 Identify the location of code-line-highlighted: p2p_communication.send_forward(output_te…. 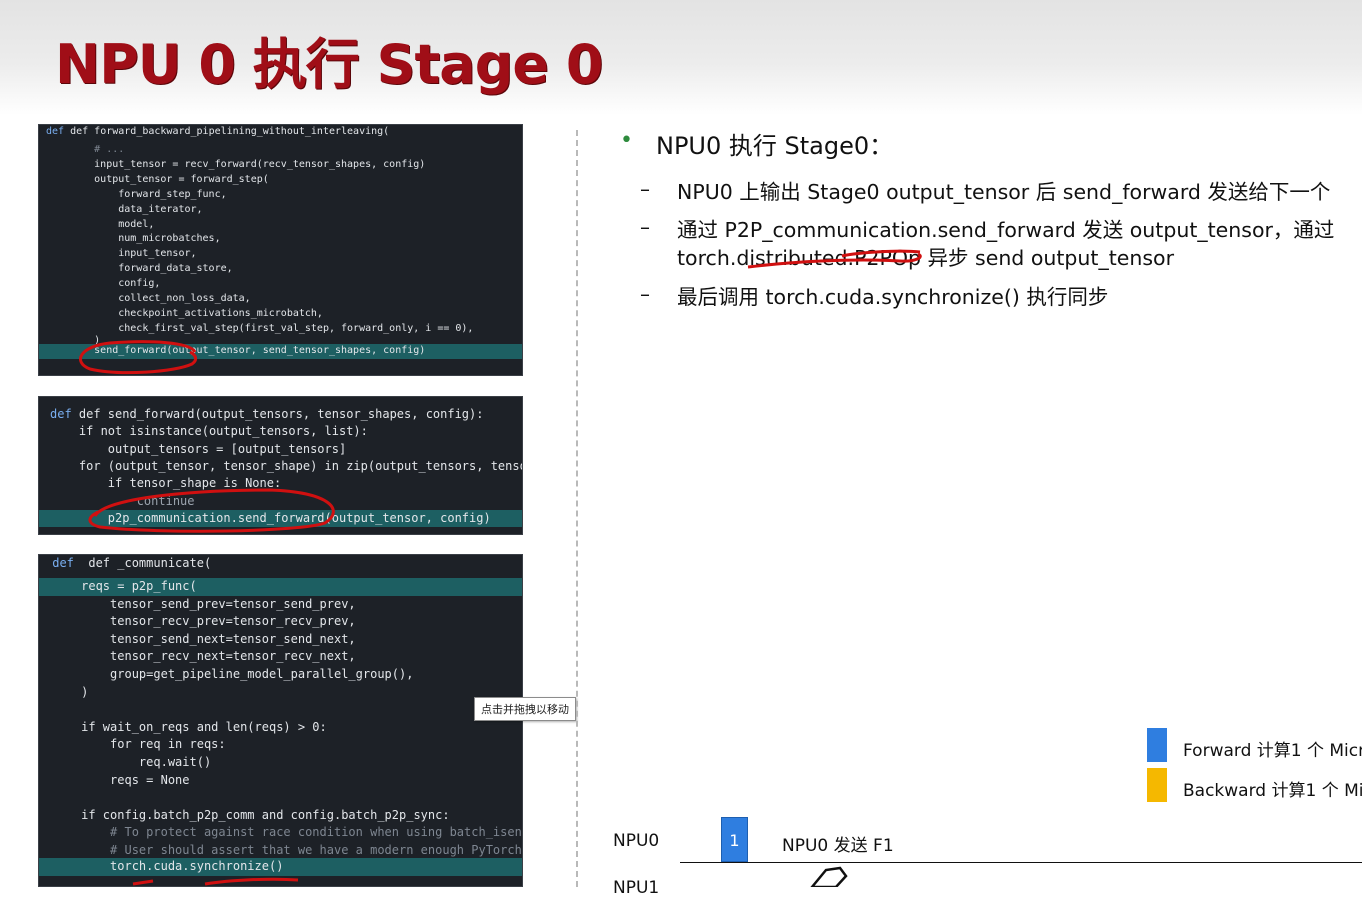
(280, 518).